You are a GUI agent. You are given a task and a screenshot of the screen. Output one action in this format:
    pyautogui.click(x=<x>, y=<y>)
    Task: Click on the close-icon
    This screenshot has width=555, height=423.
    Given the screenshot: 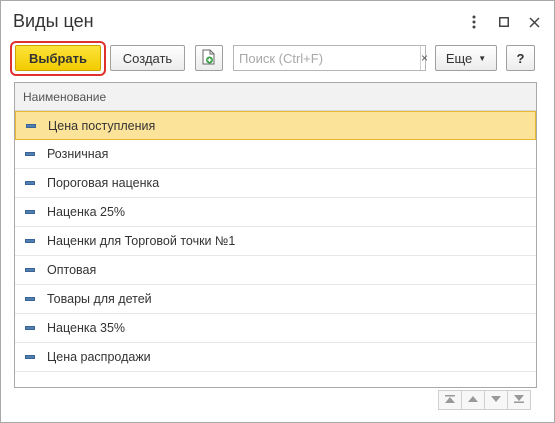 What is the action you would take?
    pyautogui.click(x=534, y=22)
    